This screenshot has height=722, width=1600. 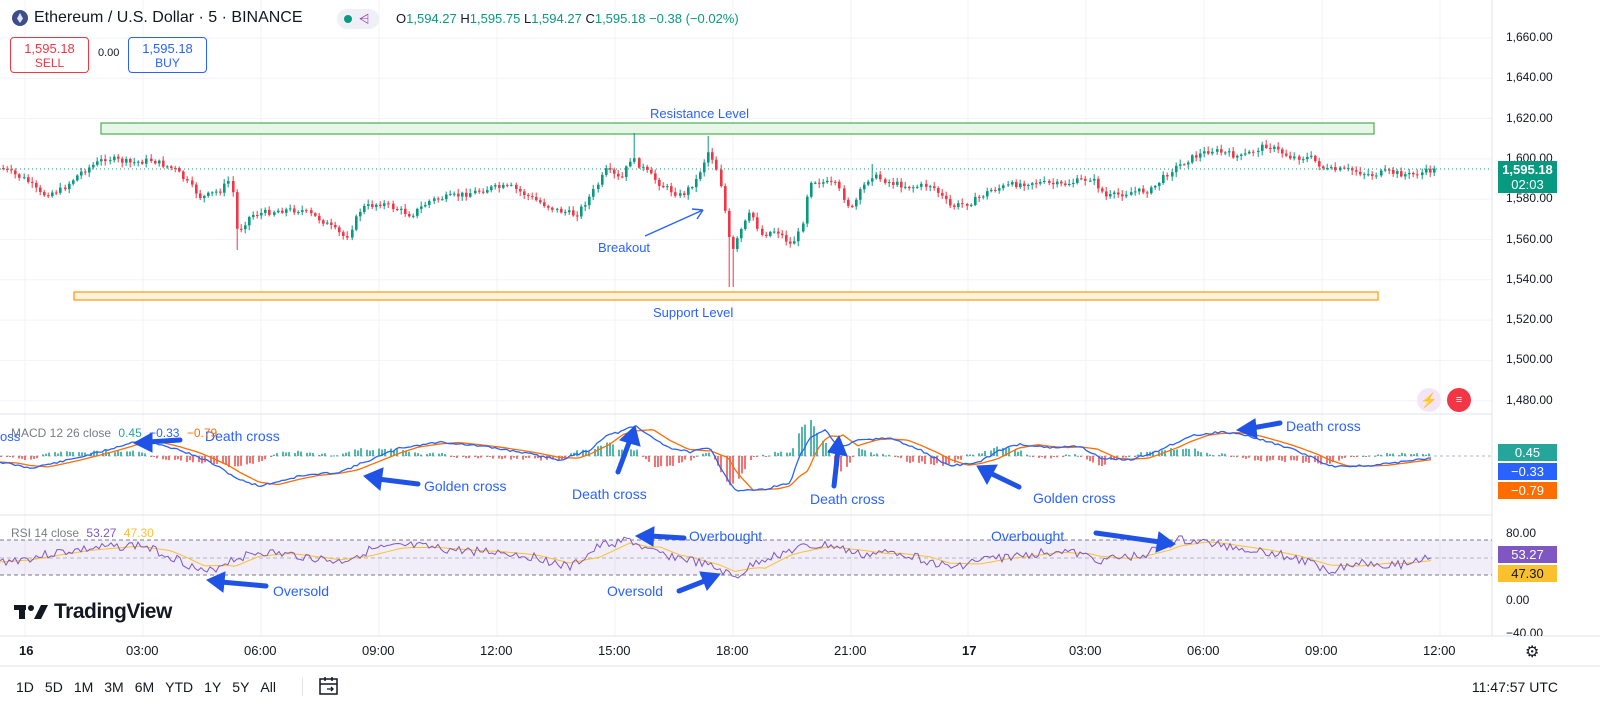 I want to click on timeframe-1y: 1Y, so click(x=212, y=687).